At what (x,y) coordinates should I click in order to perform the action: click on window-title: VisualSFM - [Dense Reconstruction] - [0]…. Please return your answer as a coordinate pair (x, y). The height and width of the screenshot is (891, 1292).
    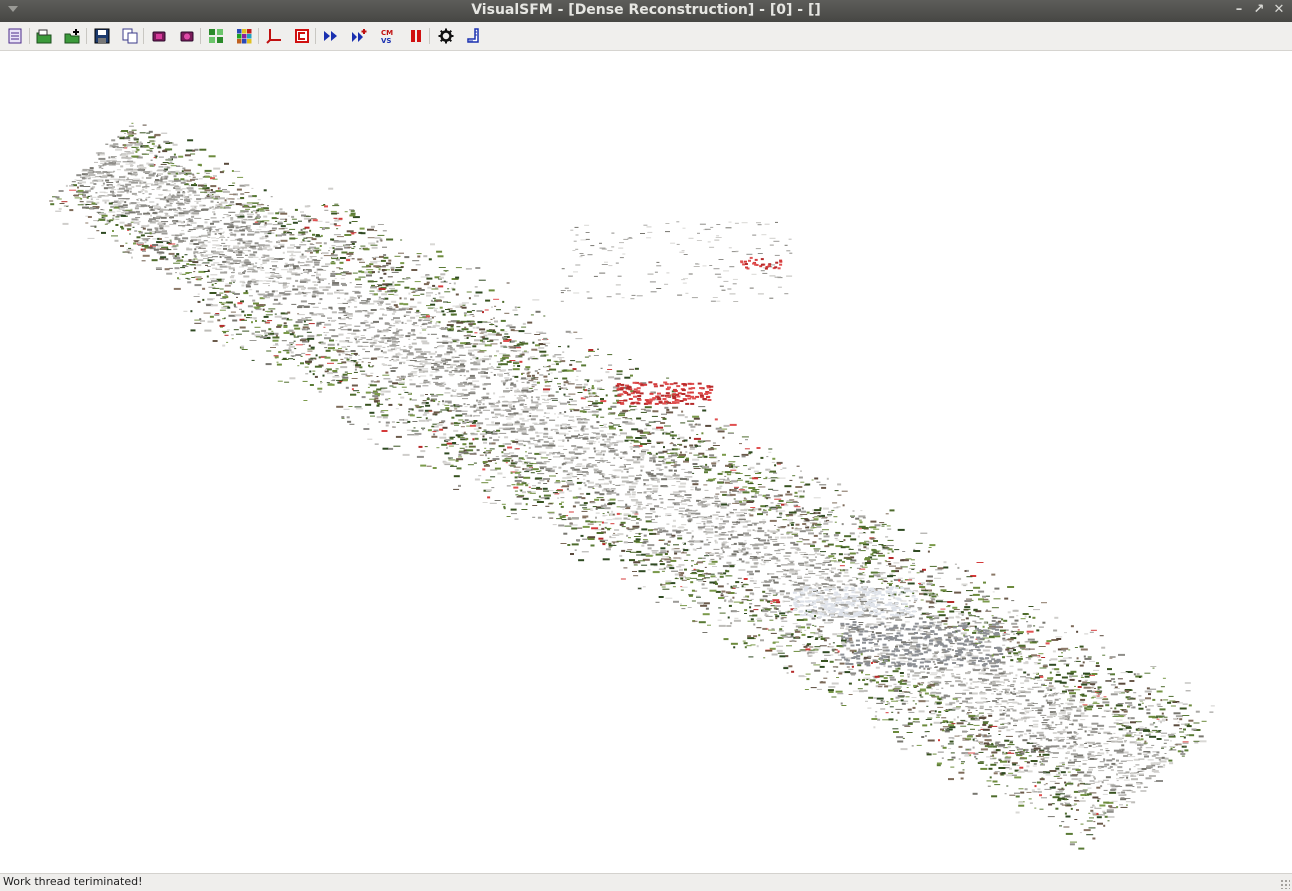
    Looking at the image, I should click on (646, 10).